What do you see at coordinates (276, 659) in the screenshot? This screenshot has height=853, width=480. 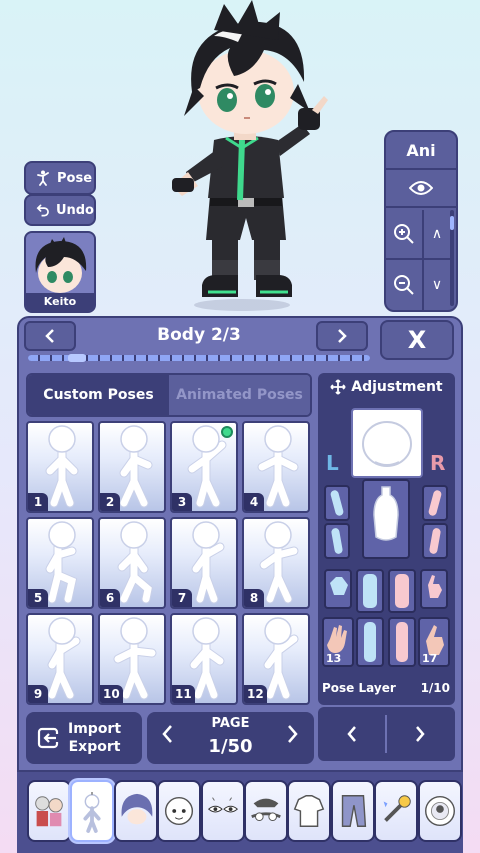 I see `pose-slot: 12` at bounding box center [276, 659].